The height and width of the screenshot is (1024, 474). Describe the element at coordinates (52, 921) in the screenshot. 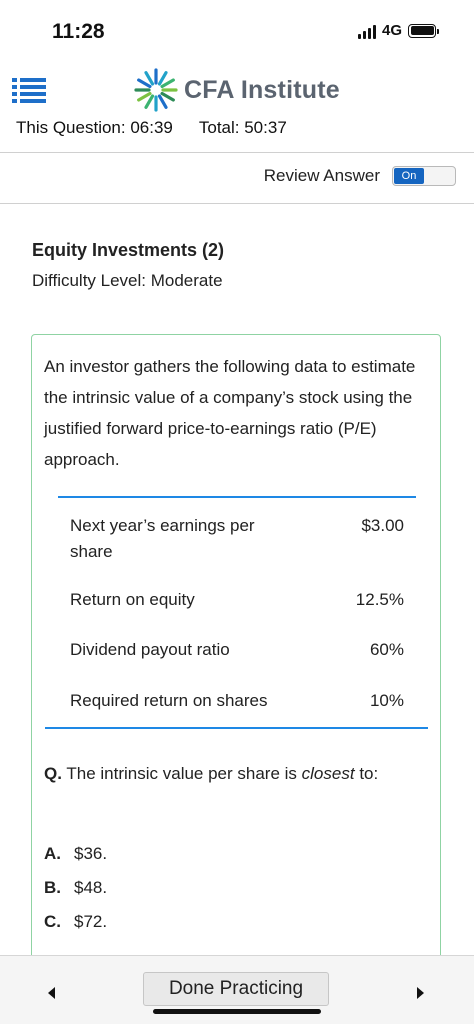

I see `option-letter: C.` at that location.